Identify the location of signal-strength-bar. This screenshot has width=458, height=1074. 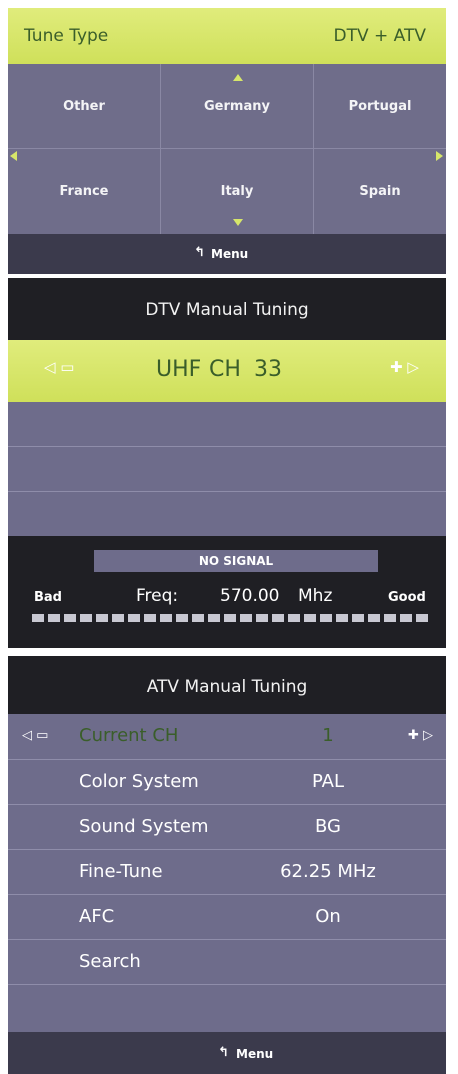
(232, 618).